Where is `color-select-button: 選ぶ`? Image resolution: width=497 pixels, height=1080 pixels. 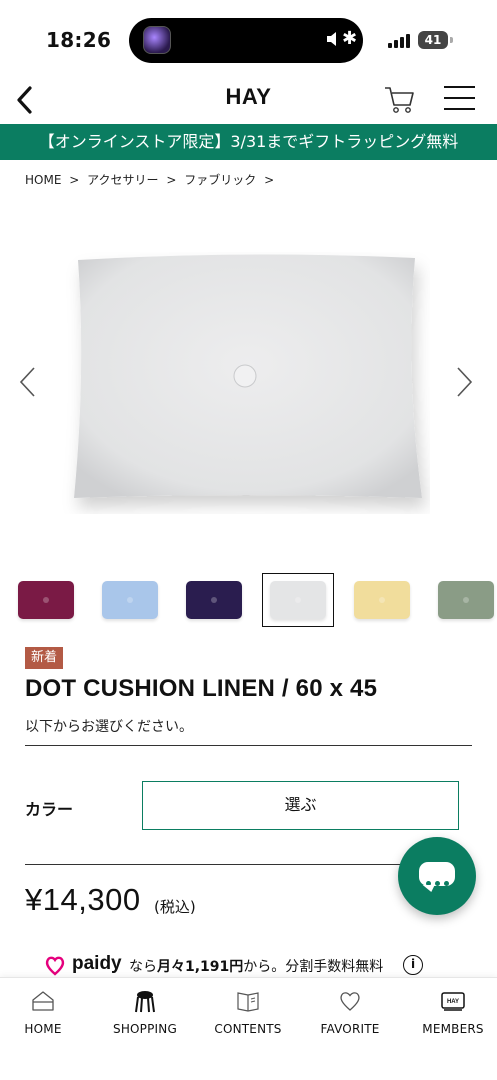
color-select-button: 選ぶ is located at coordinates (300, 805).